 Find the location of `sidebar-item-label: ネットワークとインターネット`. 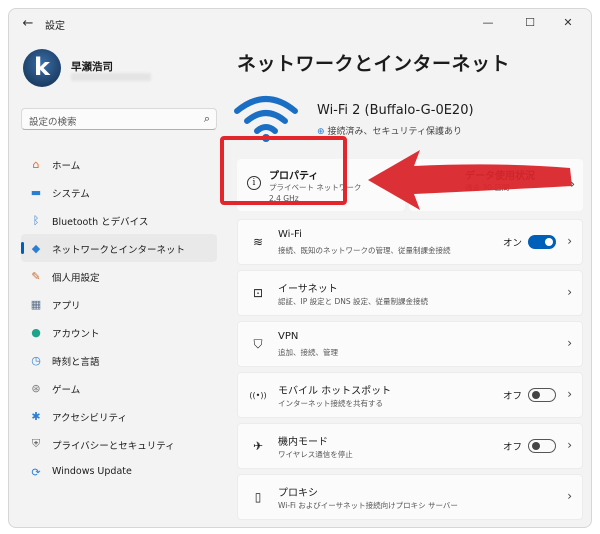

sidebar-item-label: ネットワークとインターネット is located at coordinates (119, 250).